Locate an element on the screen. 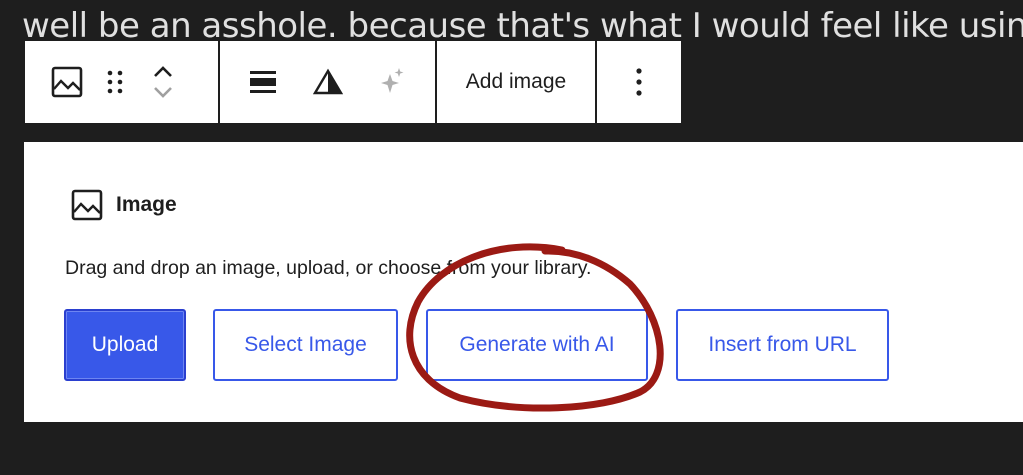 This screenshot has height=475, width=1023. more-options-button is located at coordinates (639, 82).